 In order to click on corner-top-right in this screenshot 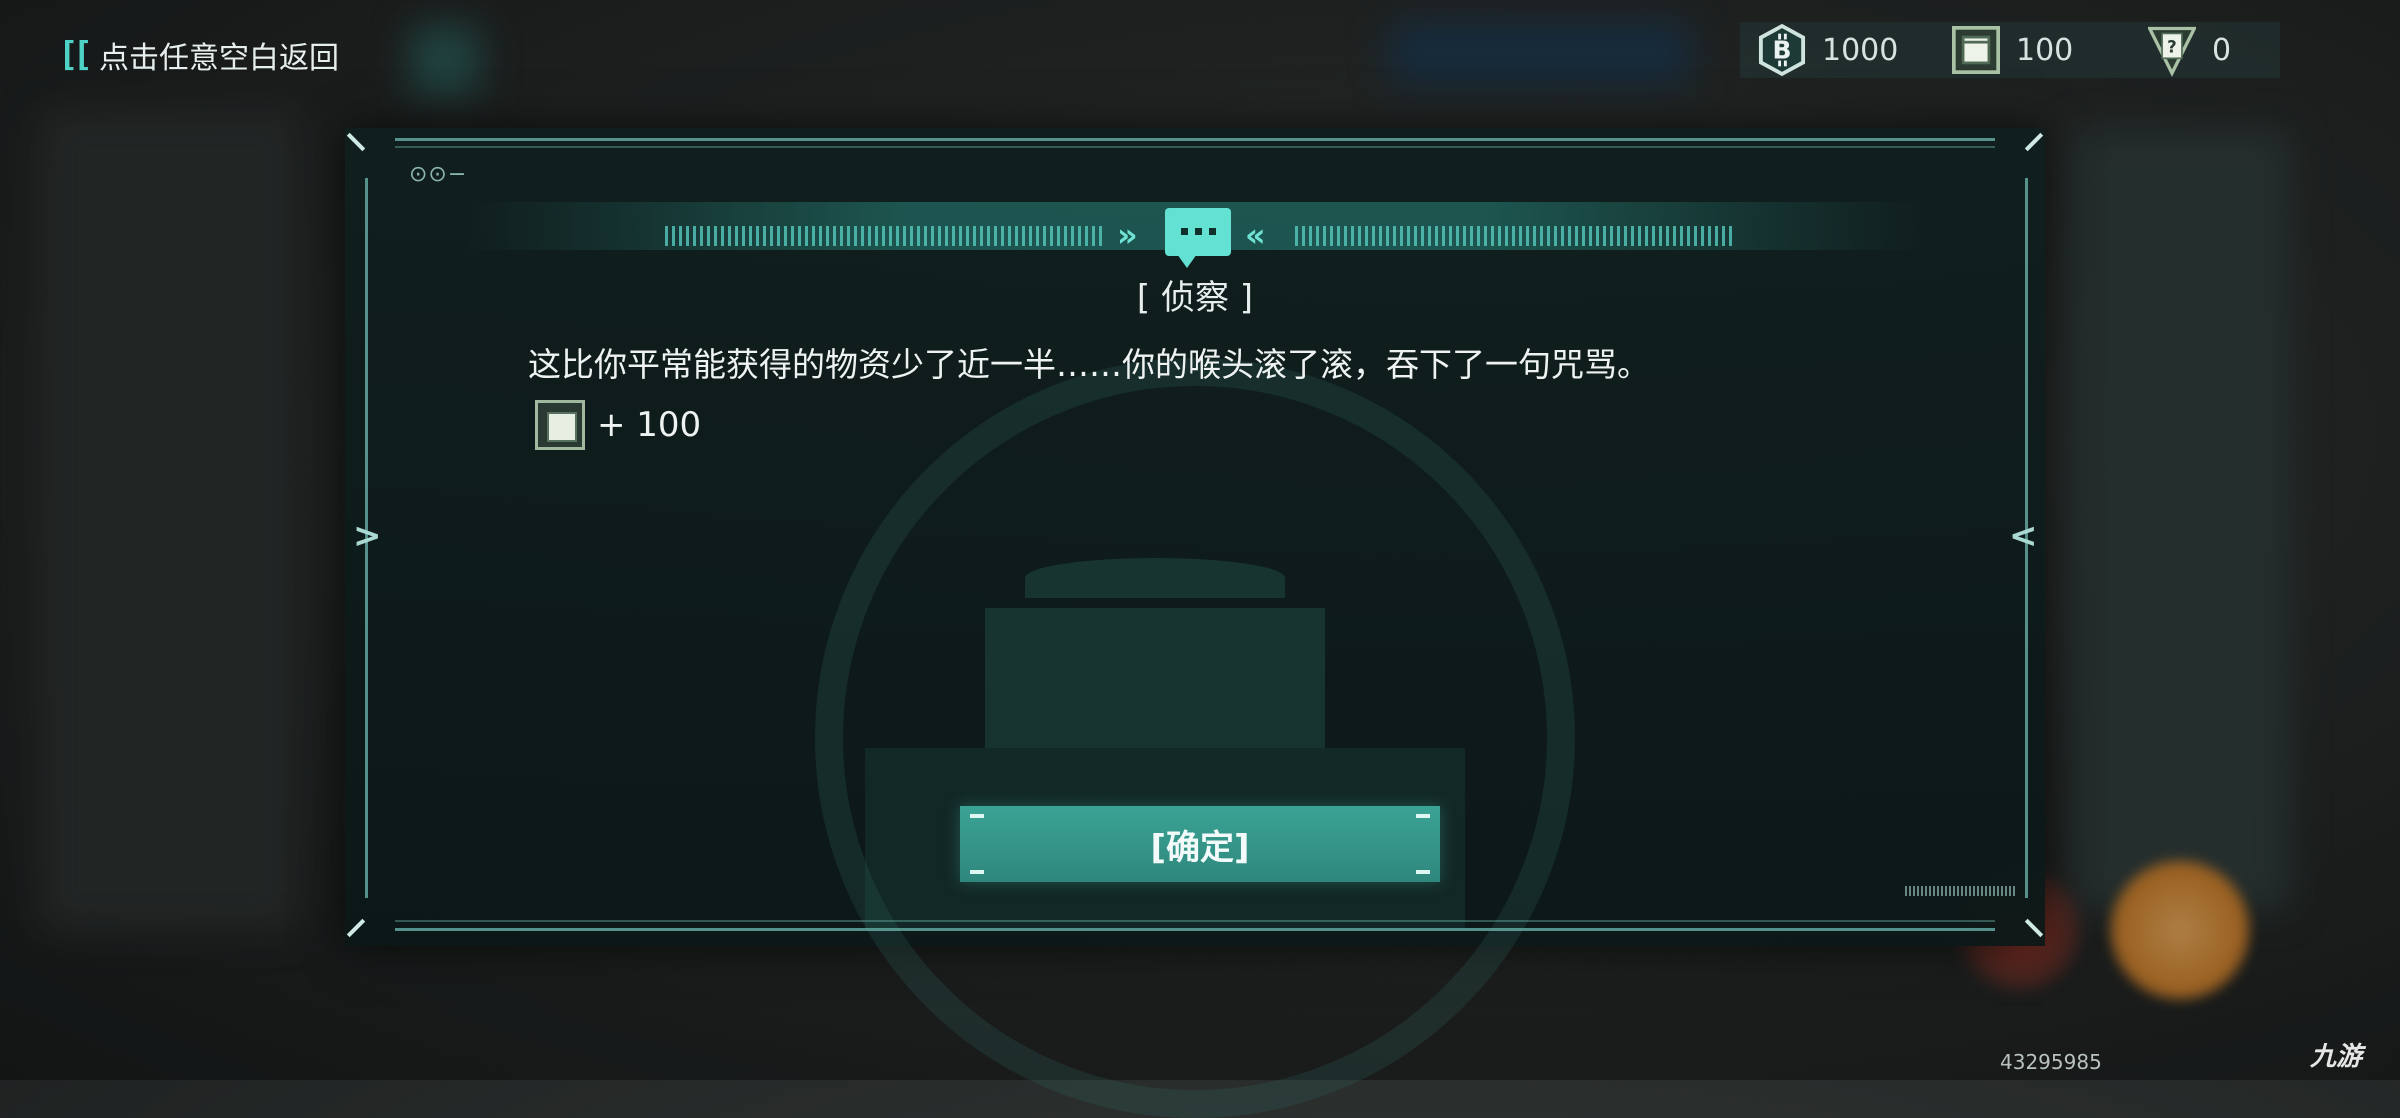, I will do `click(2034, 142)`.